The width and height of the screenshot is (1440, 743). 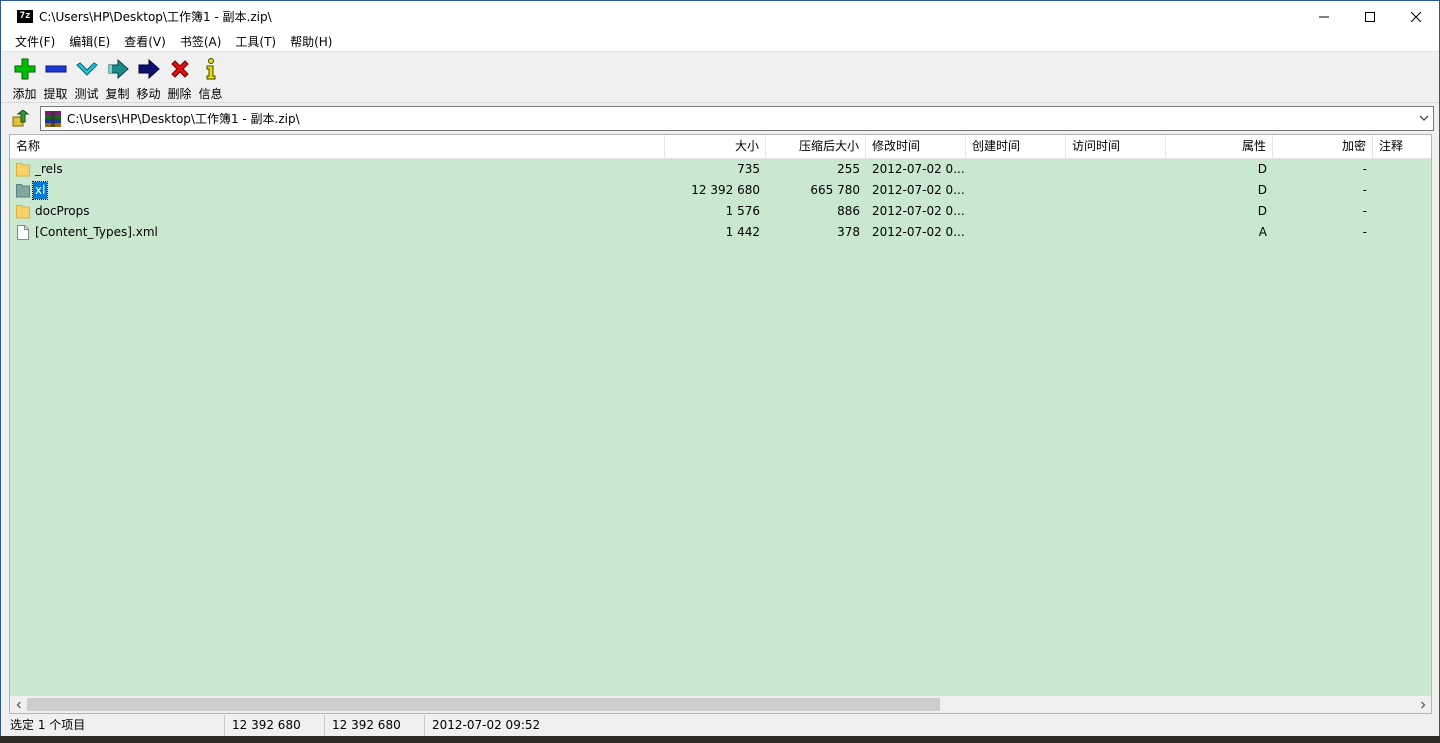 What do you see at coordinates (179, 94) in the screenshot?
I see `delete-label: 删除` at bounding box center [179, 94].